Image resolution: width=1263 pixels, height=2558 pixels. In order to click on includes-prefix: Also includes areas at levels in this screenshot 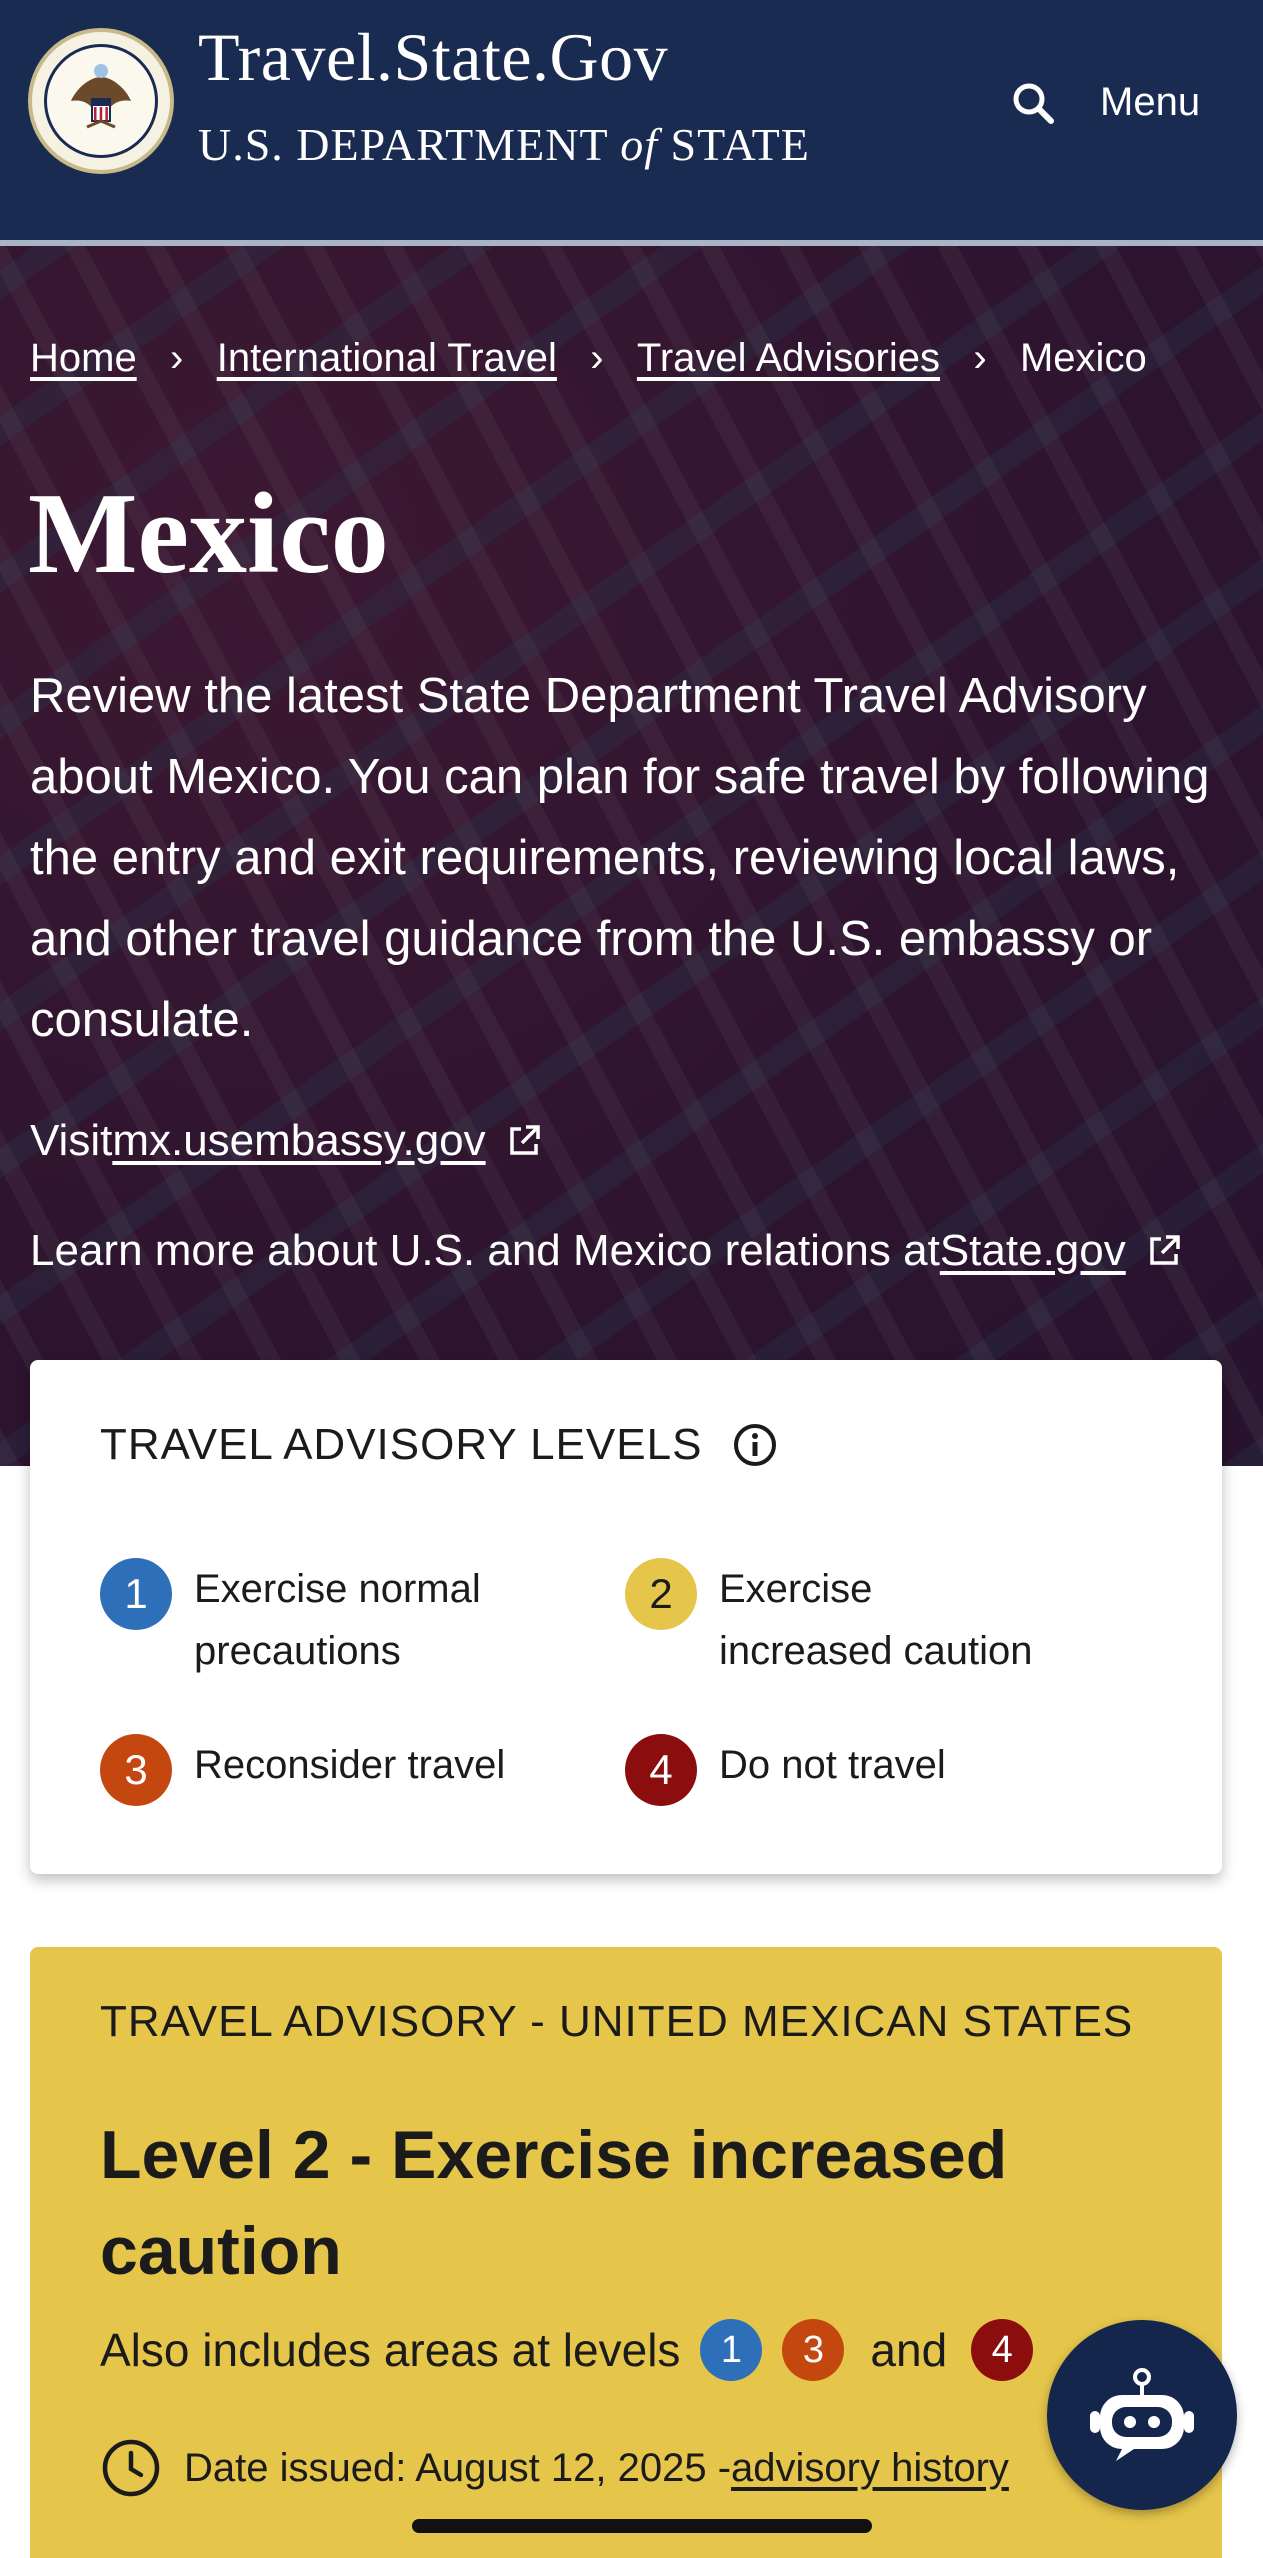, I will do `click(390, 2350)`.